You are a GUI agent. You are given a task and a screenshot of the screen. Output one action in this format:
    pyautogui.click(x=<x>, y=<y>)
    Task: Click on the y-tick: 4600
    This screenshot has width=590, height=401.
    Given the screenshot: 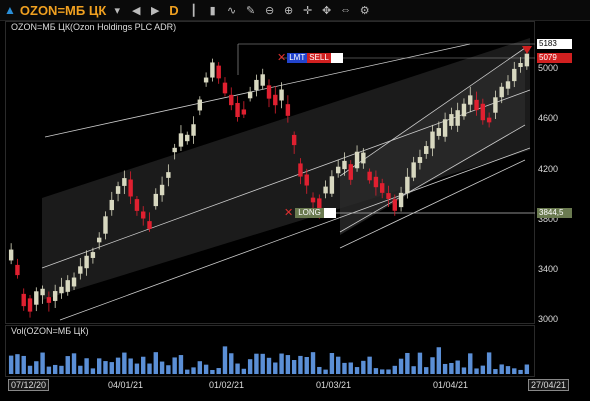 What is the action you would take?
    pyautogui.click(x=548, y=118)
    